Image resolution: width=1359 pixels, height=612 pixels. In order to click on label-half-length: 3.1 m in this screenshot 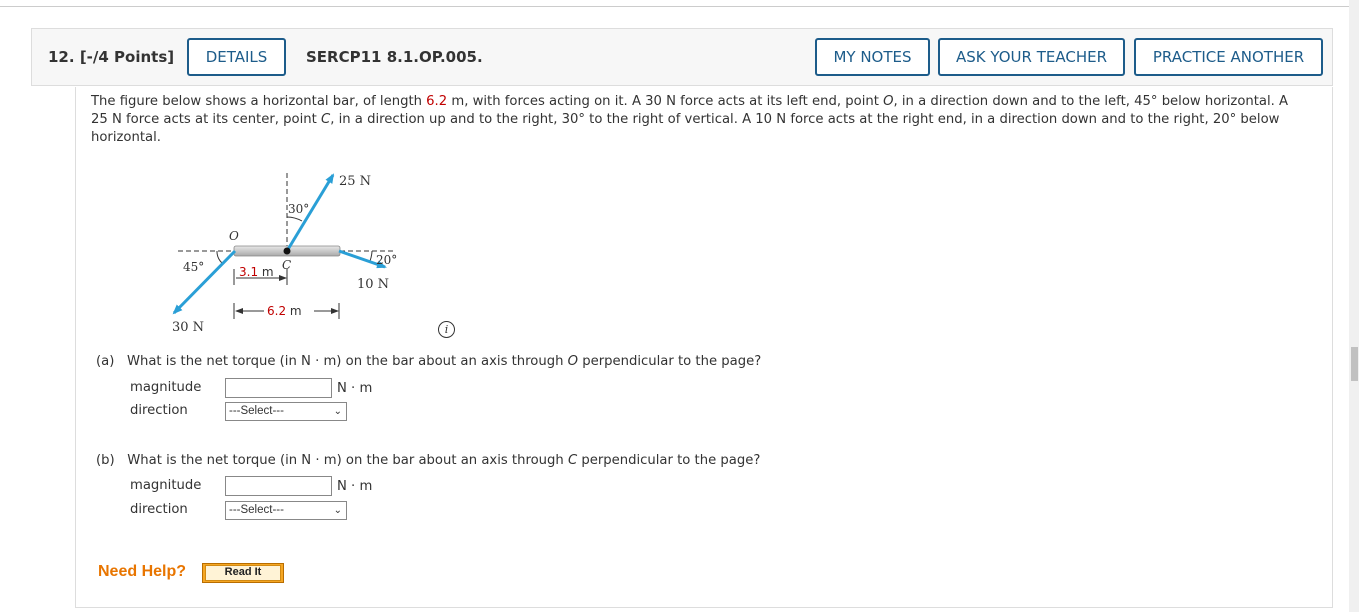, I will do `click(256, 272)`.